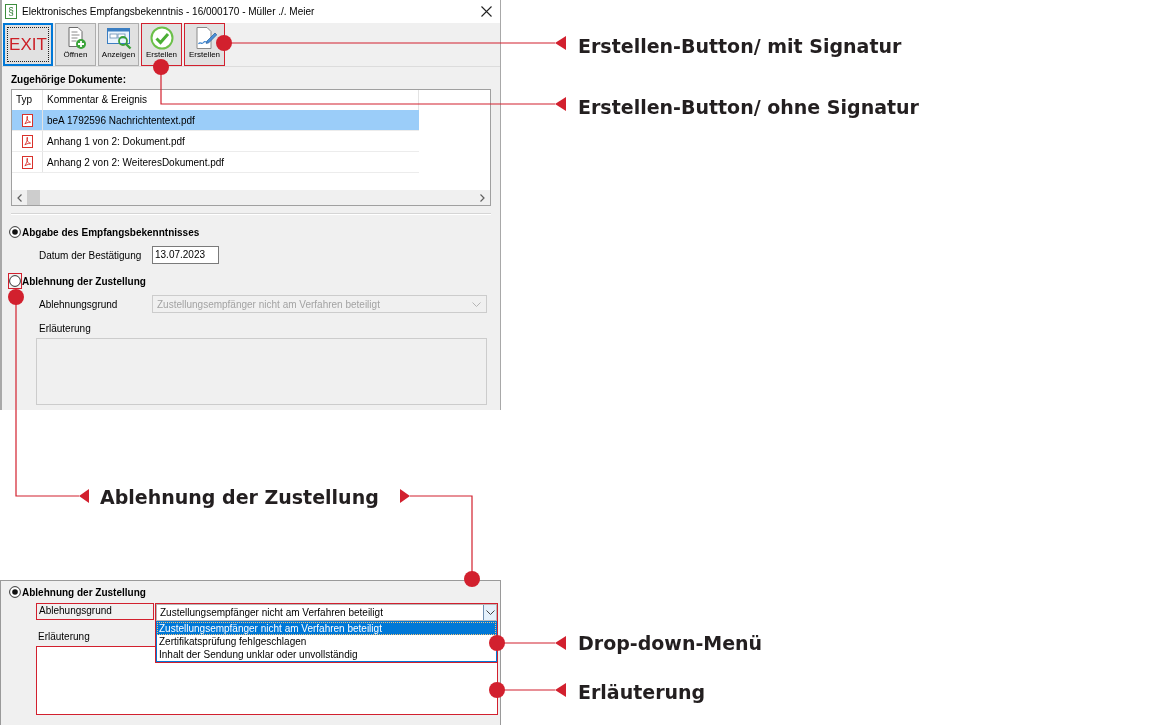 Image resolution: width=1157 pixels, height=725 pixels. I want to click on horizontal-scrollbar, so click(251, 197).